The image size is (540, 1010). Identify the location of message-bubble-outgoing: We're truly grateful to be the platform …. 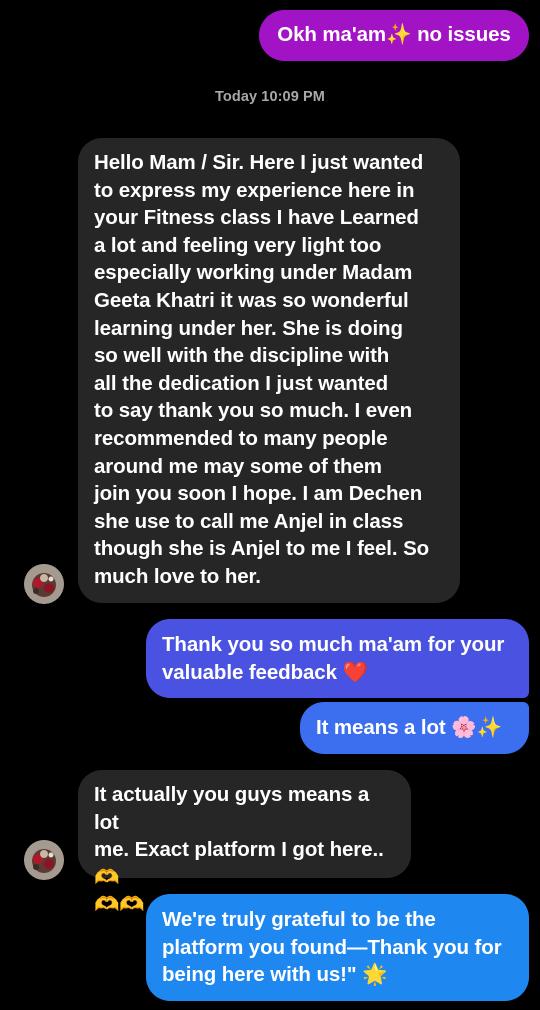
(337, 947).